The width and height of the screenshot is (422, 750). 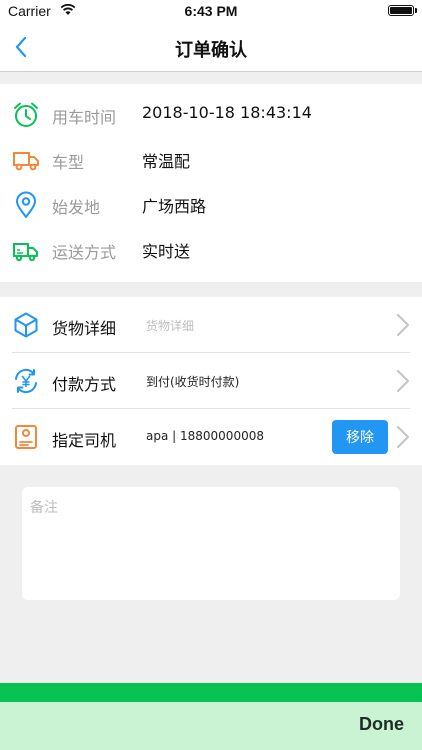 What do you see at coordinates (360, 437) in the screenshot?
I see `remove-driver-button: 移除` at bounding box center [360, 437].